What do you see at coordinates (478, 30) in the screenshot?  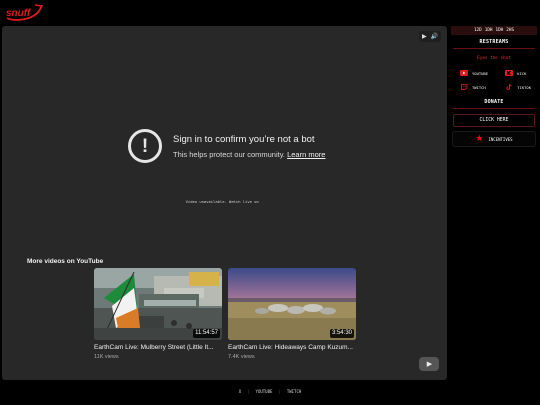 I see `time-option: 12D` at bounding box center [478, 30].